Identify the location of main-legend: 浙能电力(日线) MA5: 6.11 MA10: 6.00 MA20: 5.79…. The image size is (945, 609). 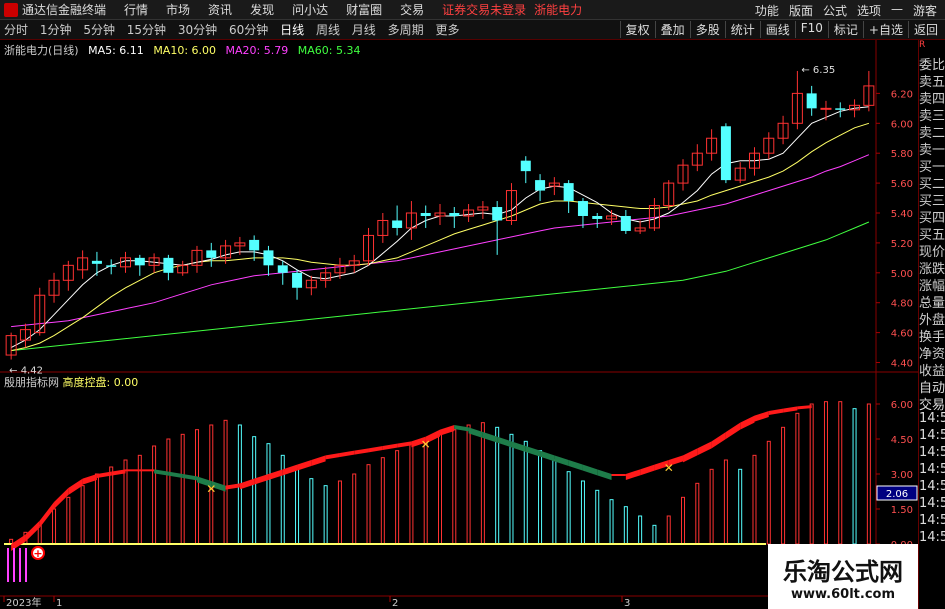
(185, 50).